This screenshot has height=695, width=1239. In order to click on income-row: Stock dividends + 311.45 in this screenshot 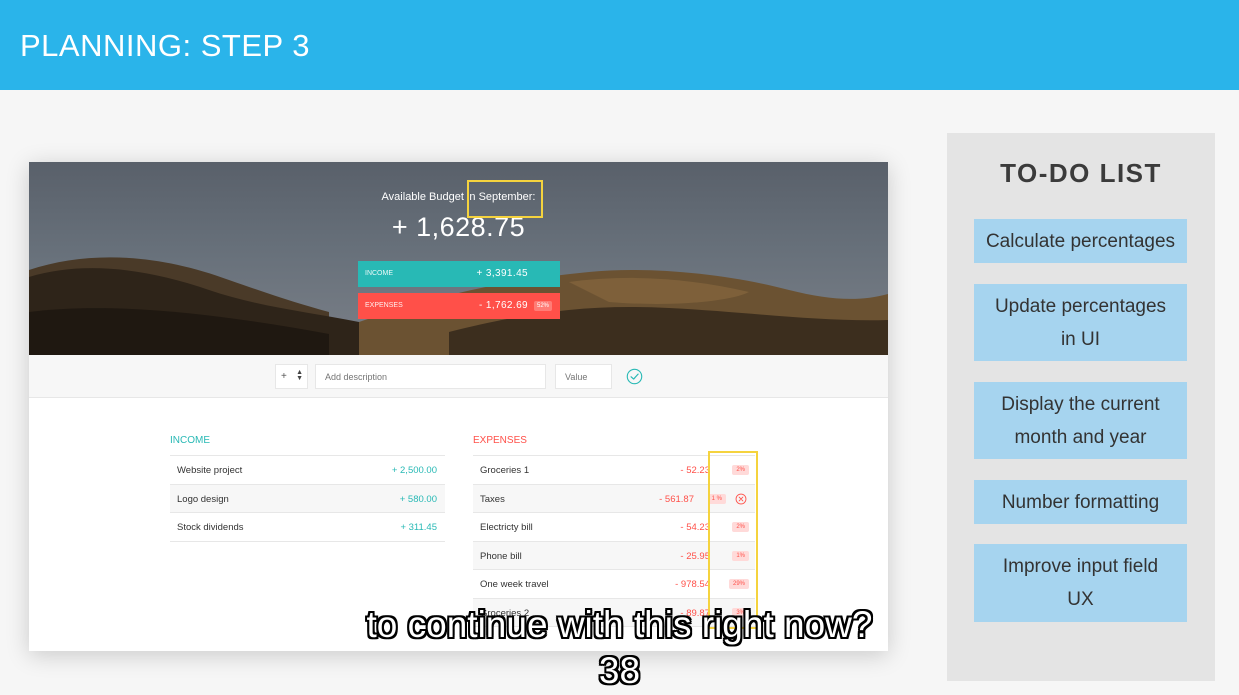, I will do `click(307, 527)`.